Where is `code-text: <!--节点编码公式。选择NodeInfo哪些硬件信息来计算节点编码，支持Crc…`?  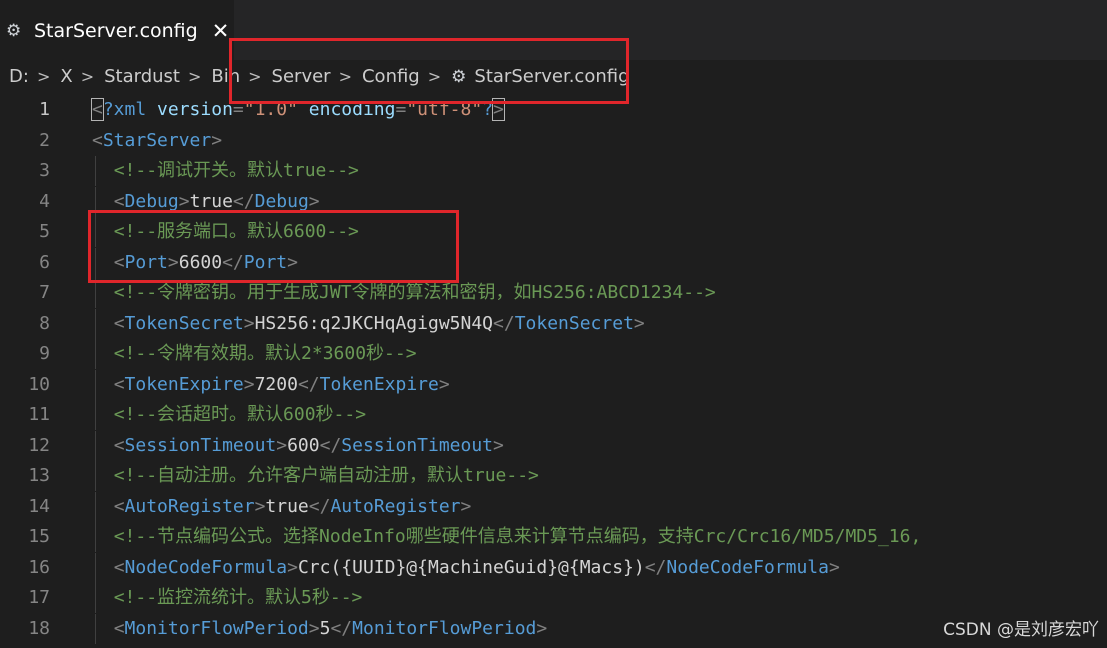
code-text: <!--节点编码公式。选择NodeInfo哪些硬件信息来计算节点编码，支持Crc… is located at coordinates (507, 537).